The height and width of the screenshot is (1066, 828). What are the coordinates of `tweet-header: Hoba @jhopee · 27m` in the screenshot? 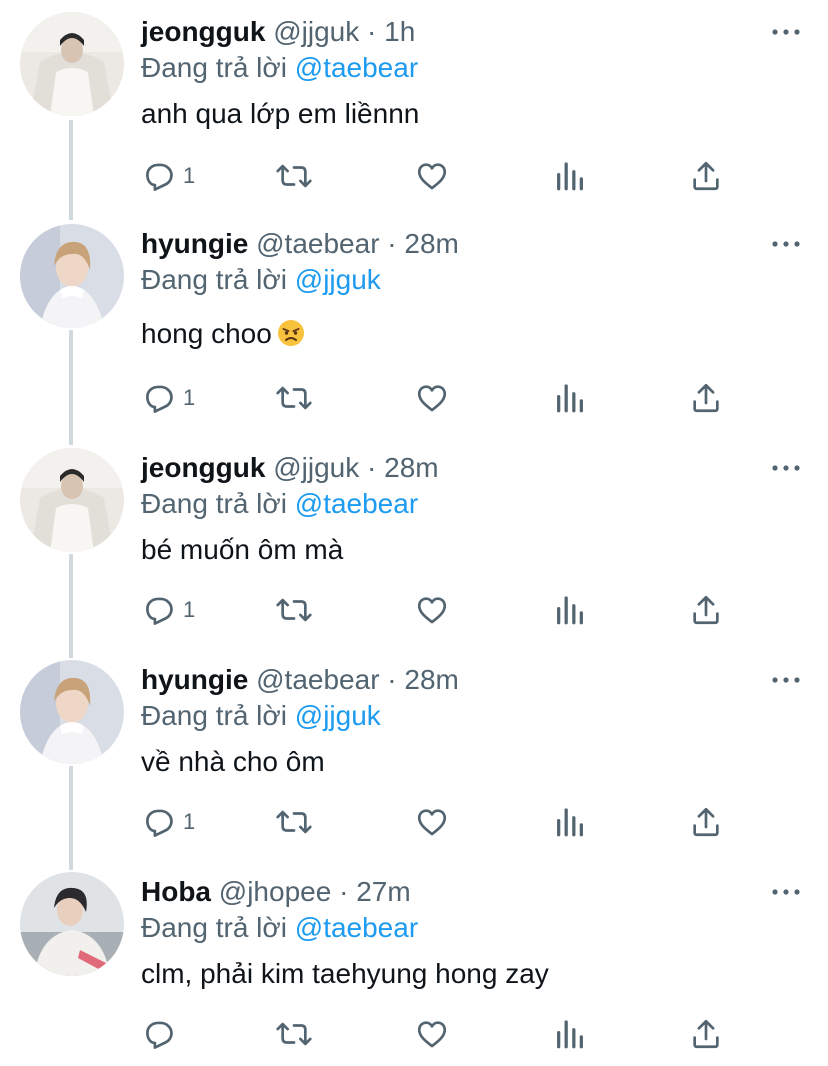 It's located at (276, 892).